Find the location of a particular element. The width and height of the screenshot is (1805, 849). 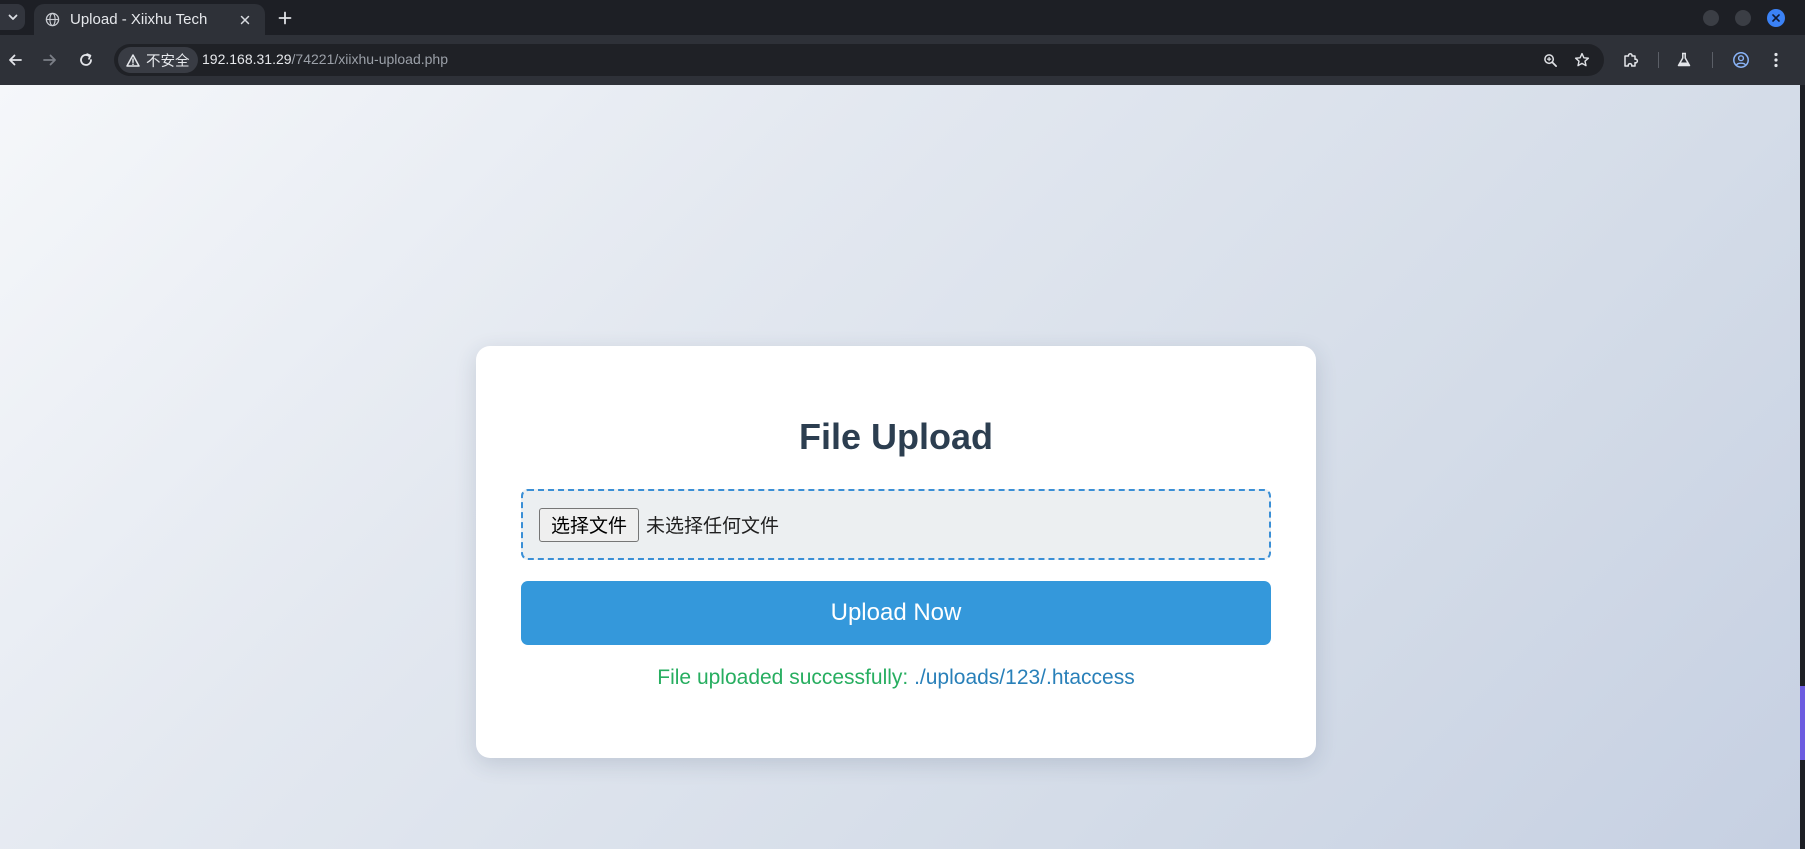

star-icon is located at coordinates (1582, 59).